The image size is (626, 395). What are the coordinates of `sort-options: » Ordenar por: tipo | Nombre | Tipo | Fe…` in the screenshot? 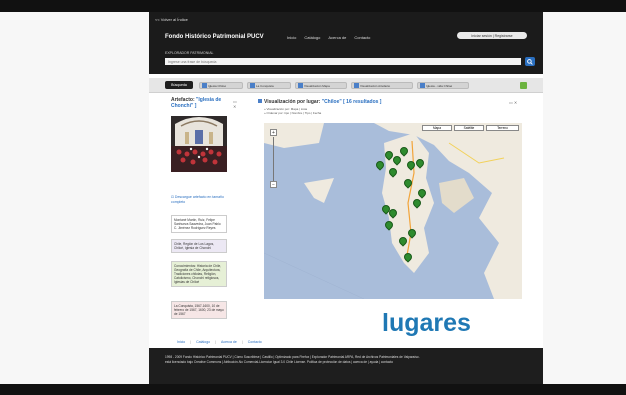 It's located at (292, 113).